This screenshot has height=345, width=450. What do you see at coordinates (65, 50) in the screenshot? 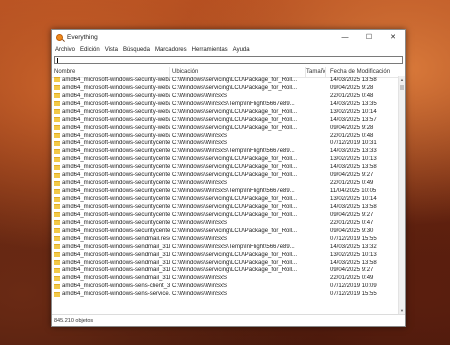
I see `menu-archivo: Archivo` at bounding box center [65, 50].